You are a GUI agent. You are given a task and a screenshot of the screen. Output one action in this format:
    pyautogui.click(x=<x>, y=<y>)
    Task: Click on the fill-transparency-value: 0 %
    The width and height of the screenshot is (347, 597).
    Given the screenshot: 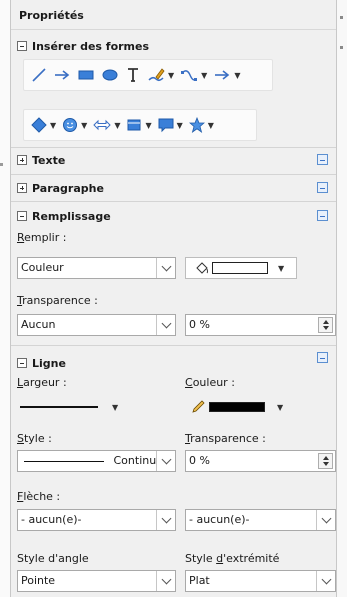 What is the action you would take?
    pyautogui.click(x=199, y=324)
    